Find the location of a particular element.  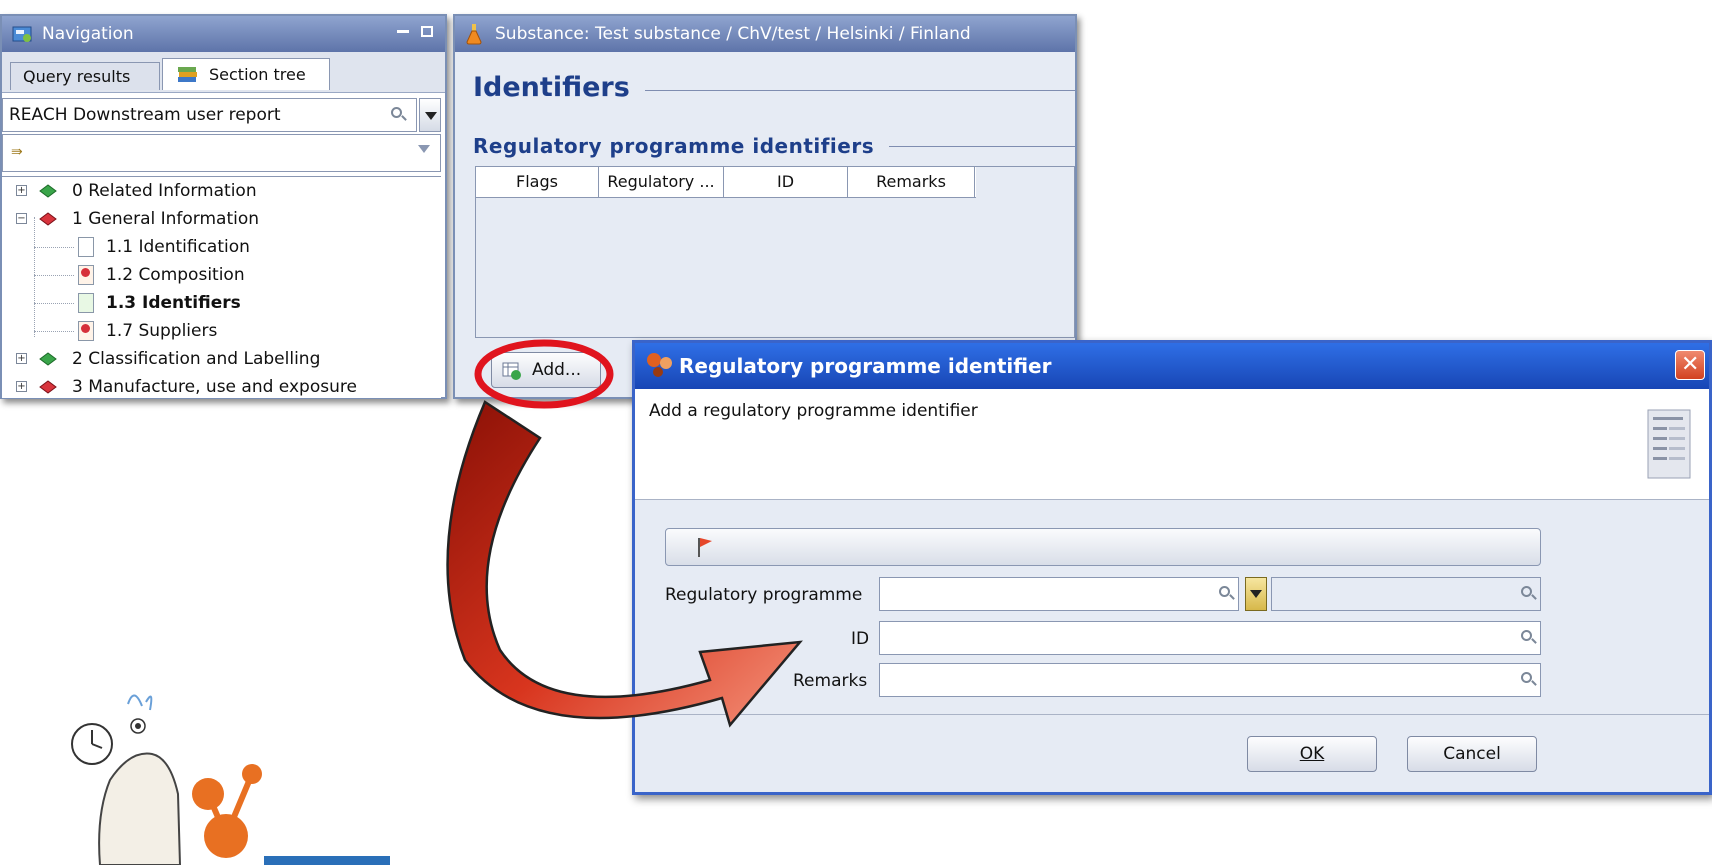

collapse-icon: − is located at coordinates (21, 218).